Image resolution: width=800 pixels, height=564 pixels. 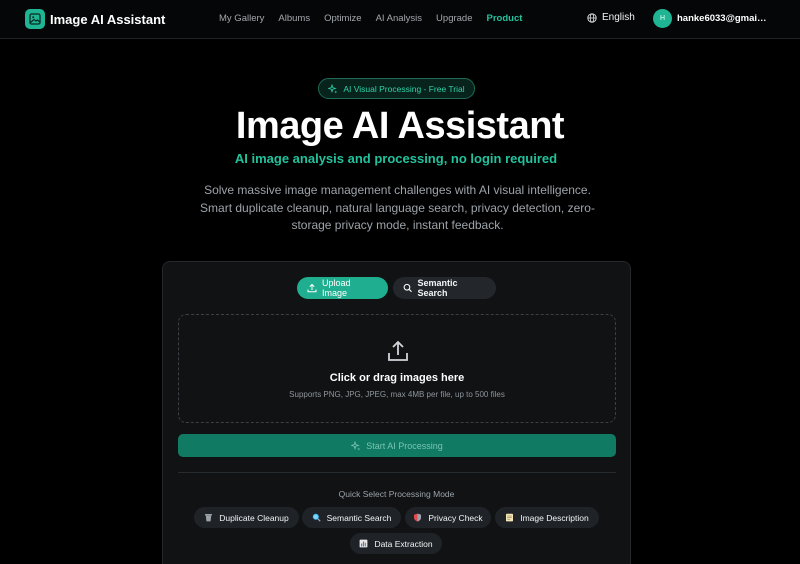 I want to click on mode-chip-data-extraction: Data Extraction, so click(x=396, y=543).